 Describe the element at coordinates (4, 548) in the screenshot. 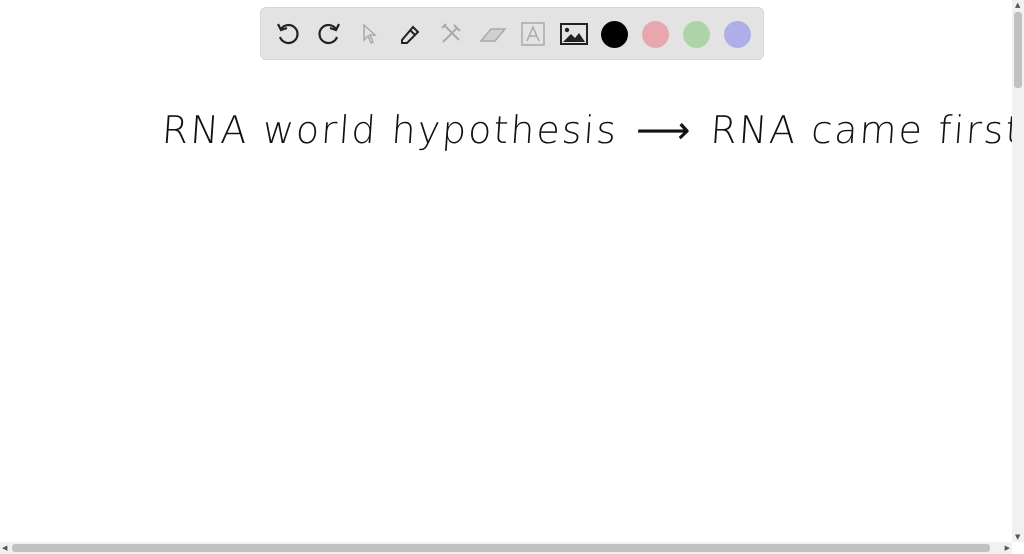

I see `scroll-left-arrow-icon: ◀` at that location.